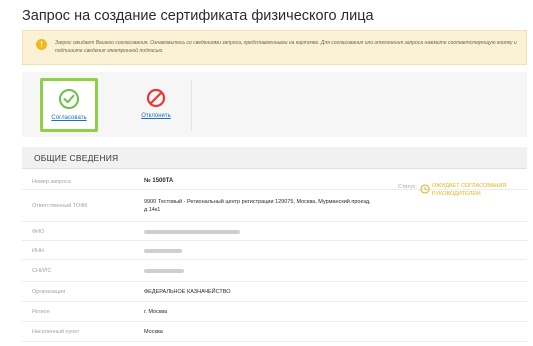 The height and width of the screenshot is (346, 533). Describe the element at coordinates (51, 182) in the screenshot. I see `field-label: Номер запроса` at that location.